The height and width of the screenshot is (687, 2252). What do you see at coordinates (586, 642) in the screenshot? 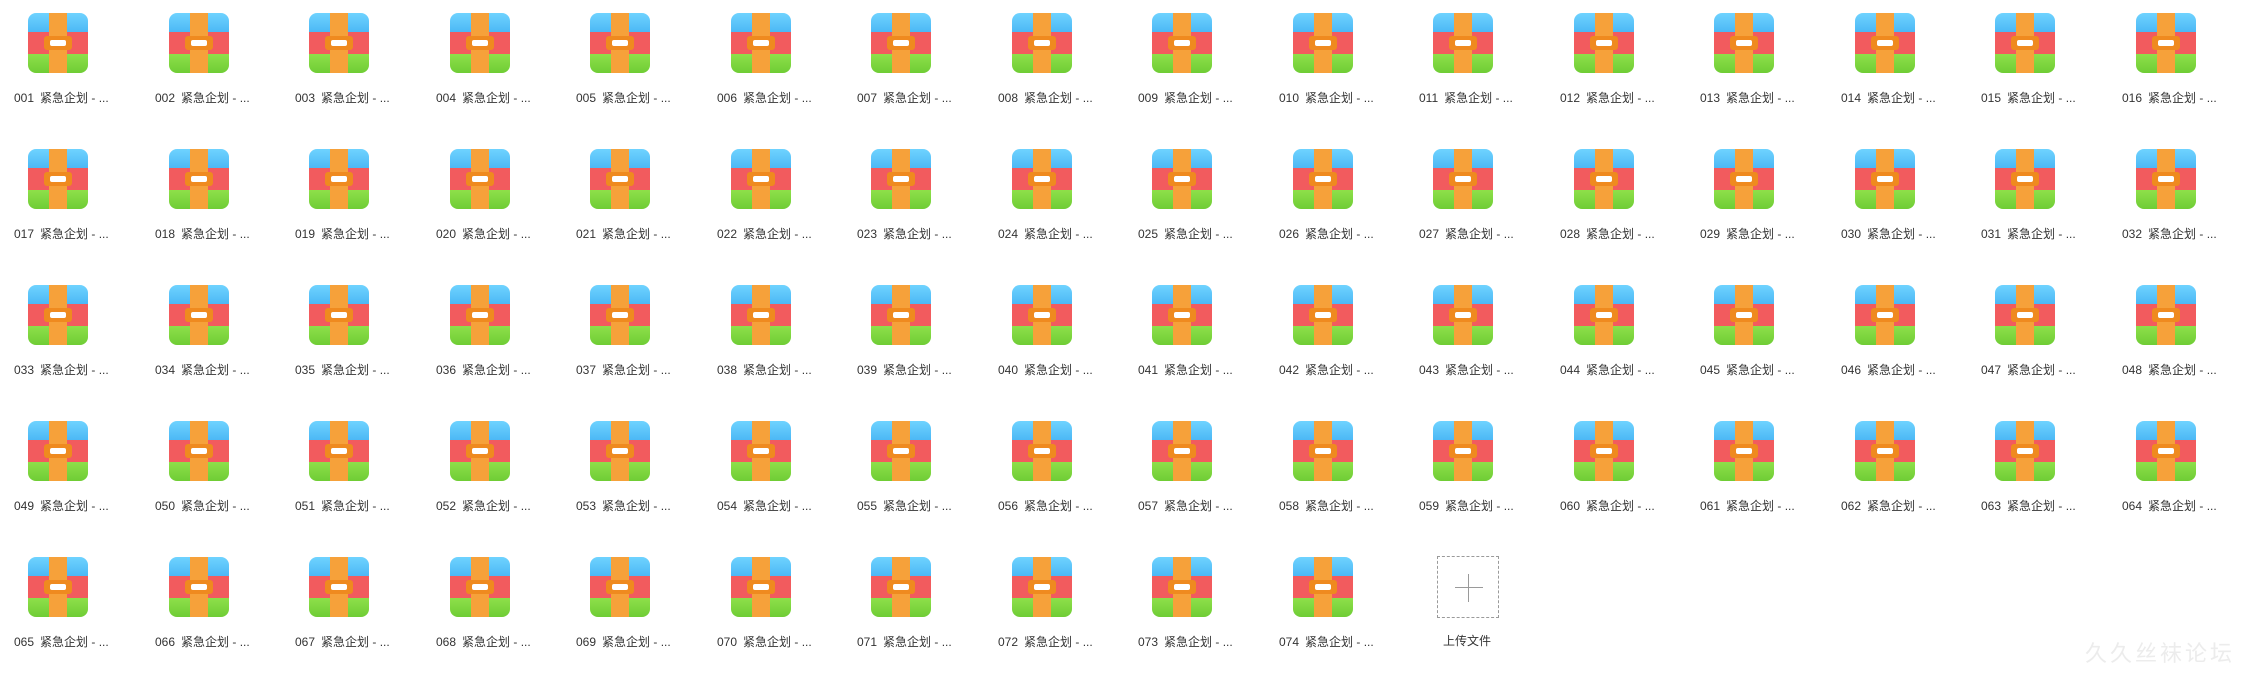
I see `file-number: 069` at bounding box center [586, 642].